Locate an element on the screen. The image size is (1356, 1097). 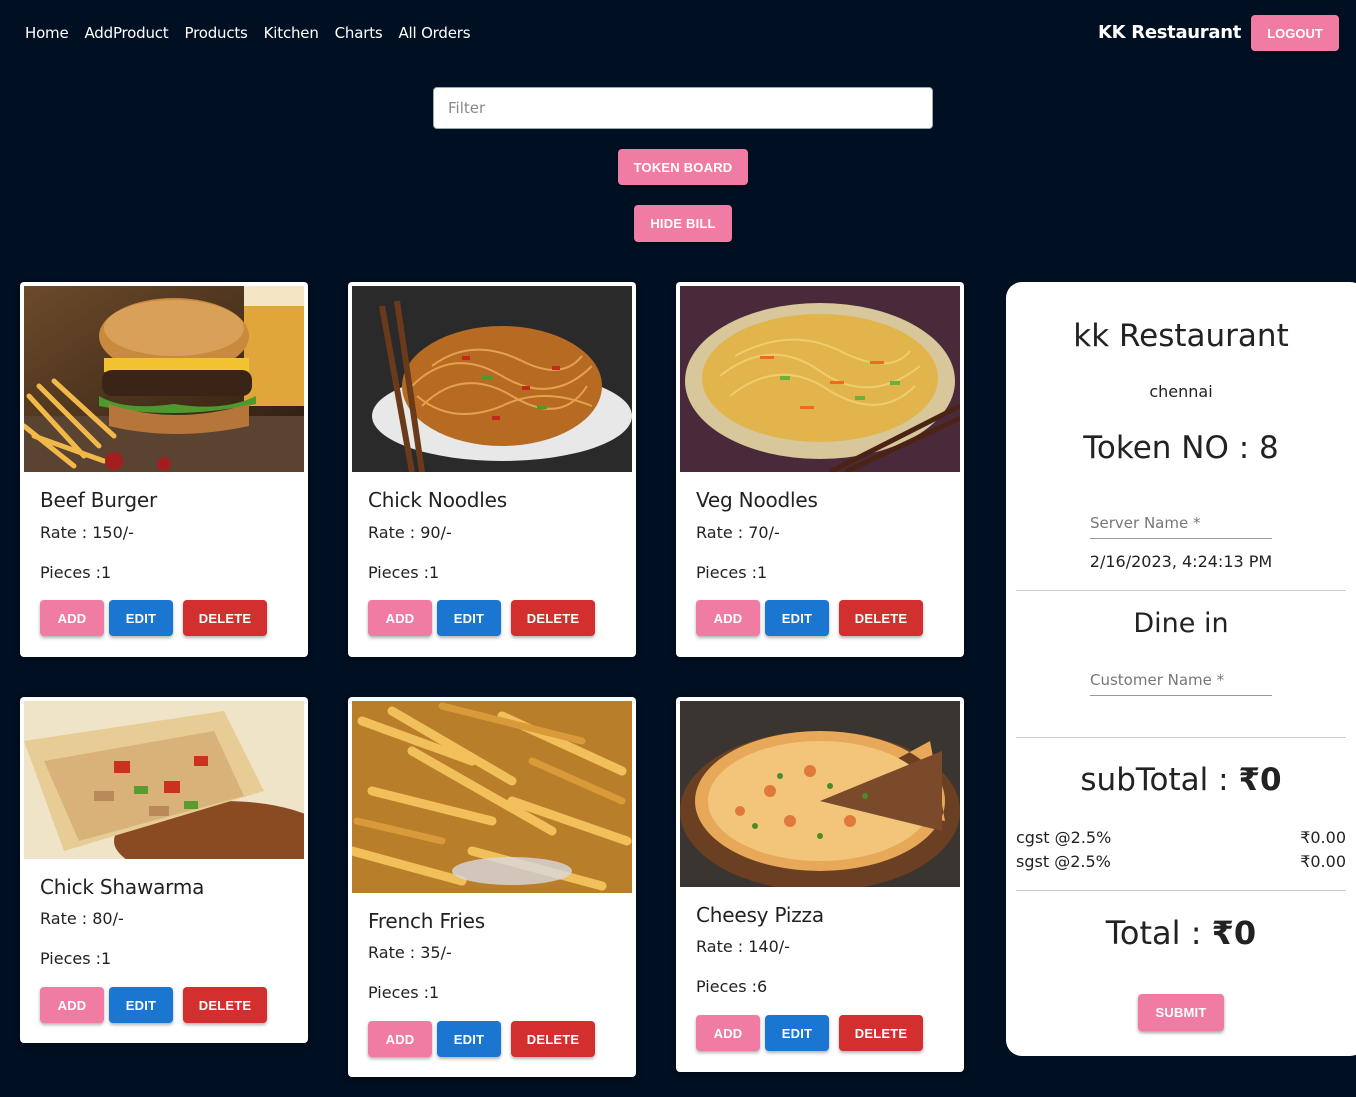
noodles-image is located at coordinates (492, 379).